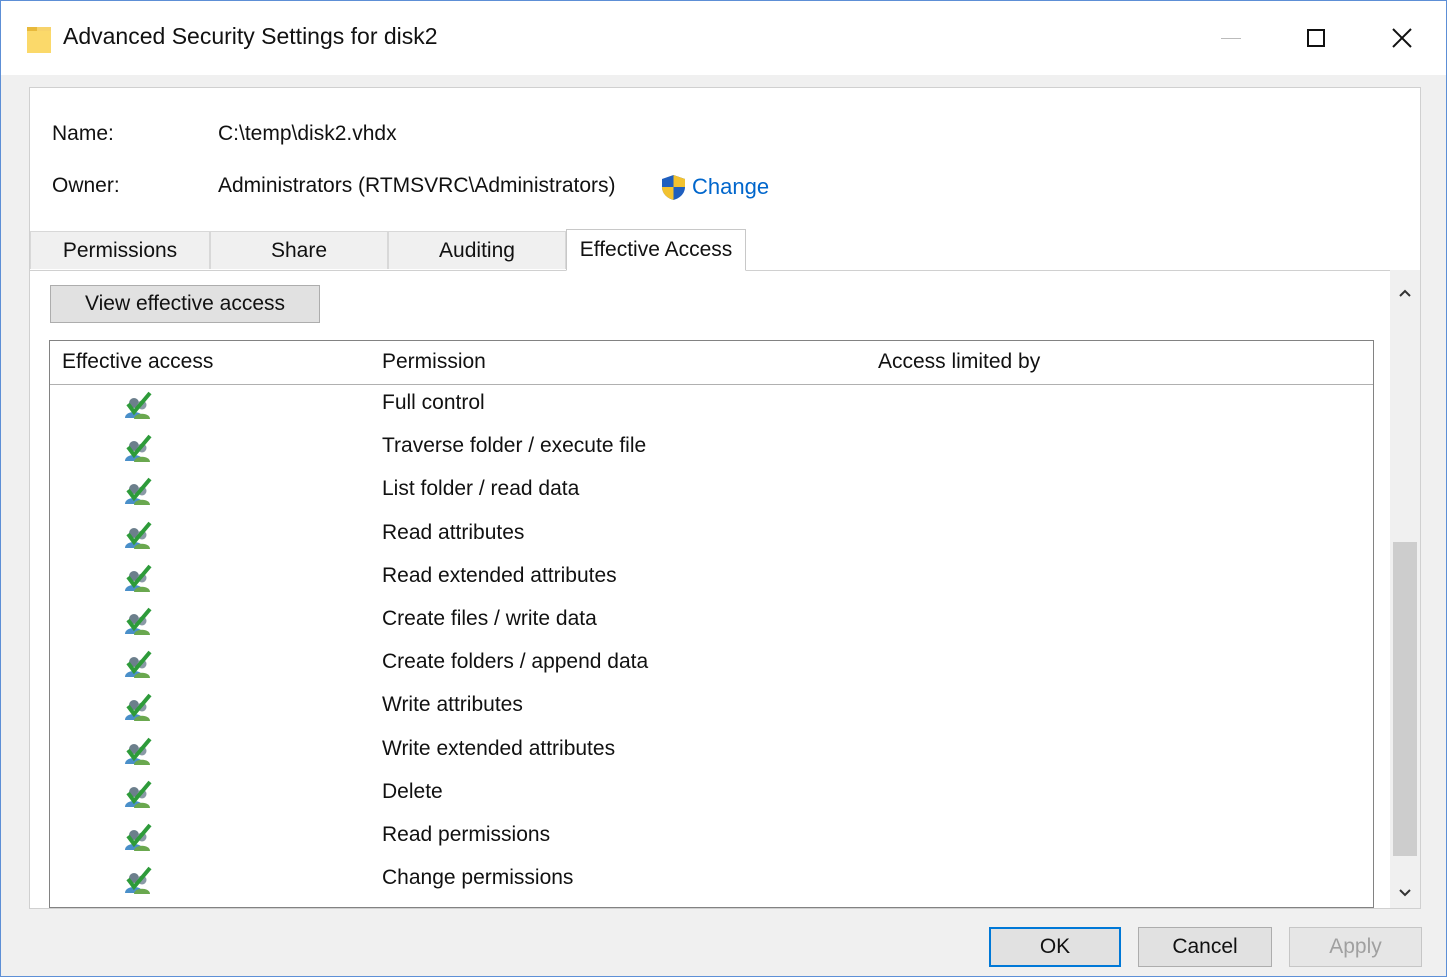  Describe the element at coordinates (466, 834) in the screenshot. I see `permission-name: Read permissions` at that location.